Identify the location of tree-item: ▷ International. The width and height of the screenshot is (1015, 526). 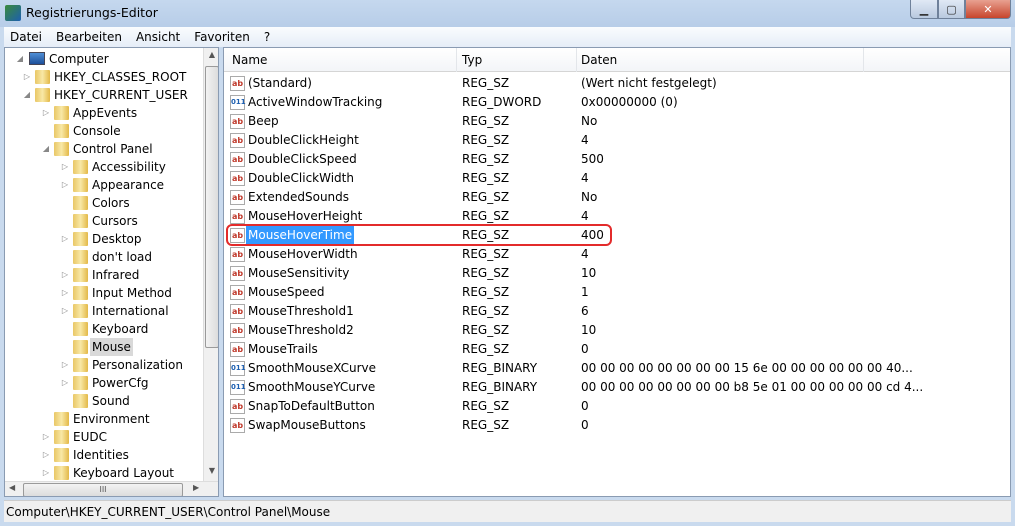
(104, 311).